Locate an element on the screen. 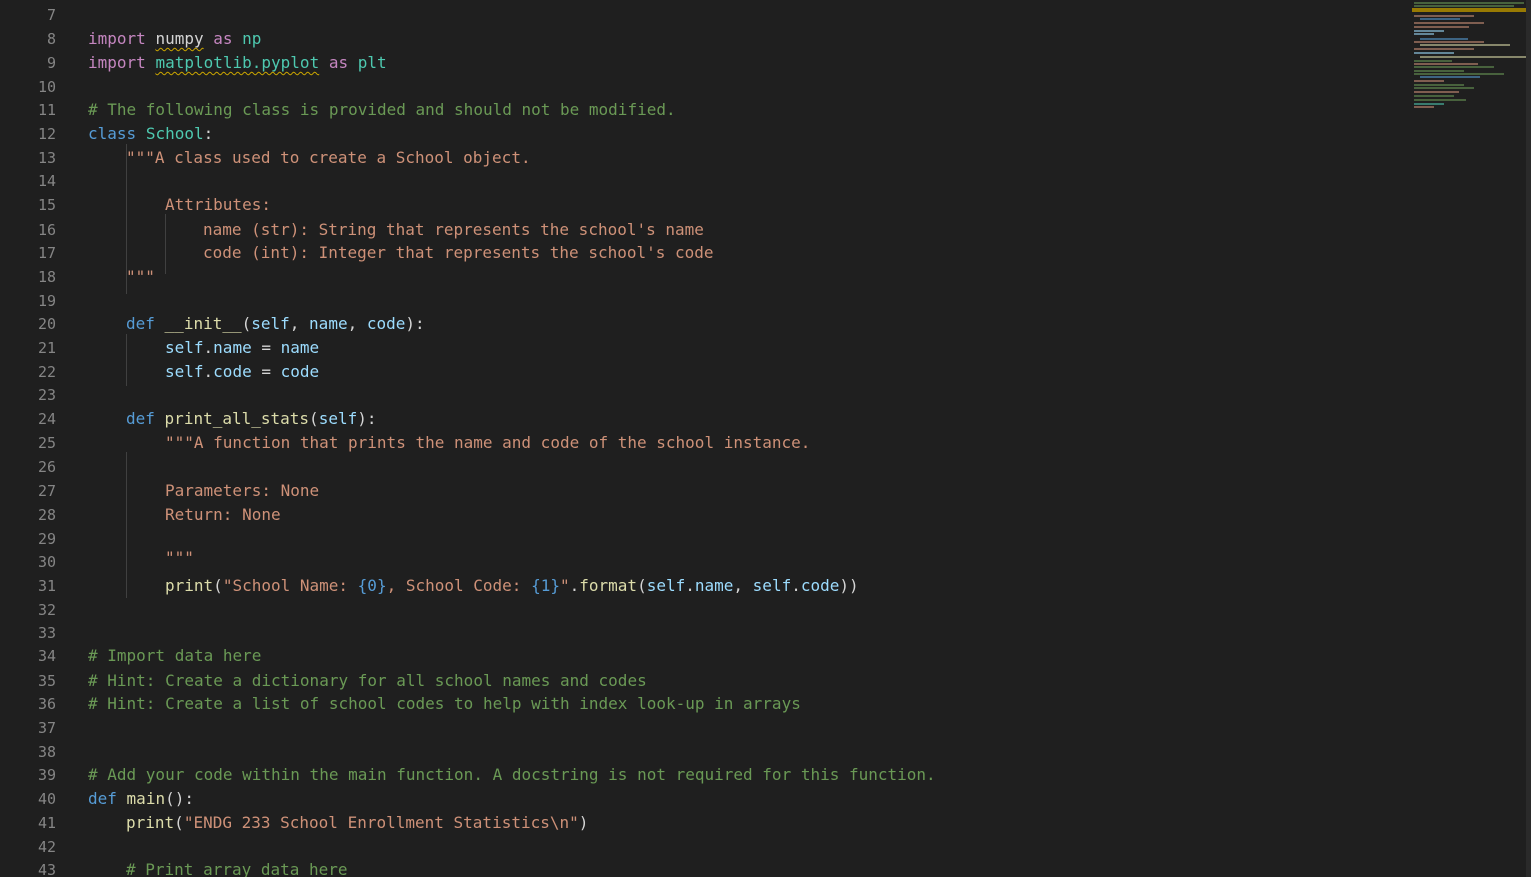 The image size is (1531, 877). code-line-30: """ is located at coordinates (179, 557).